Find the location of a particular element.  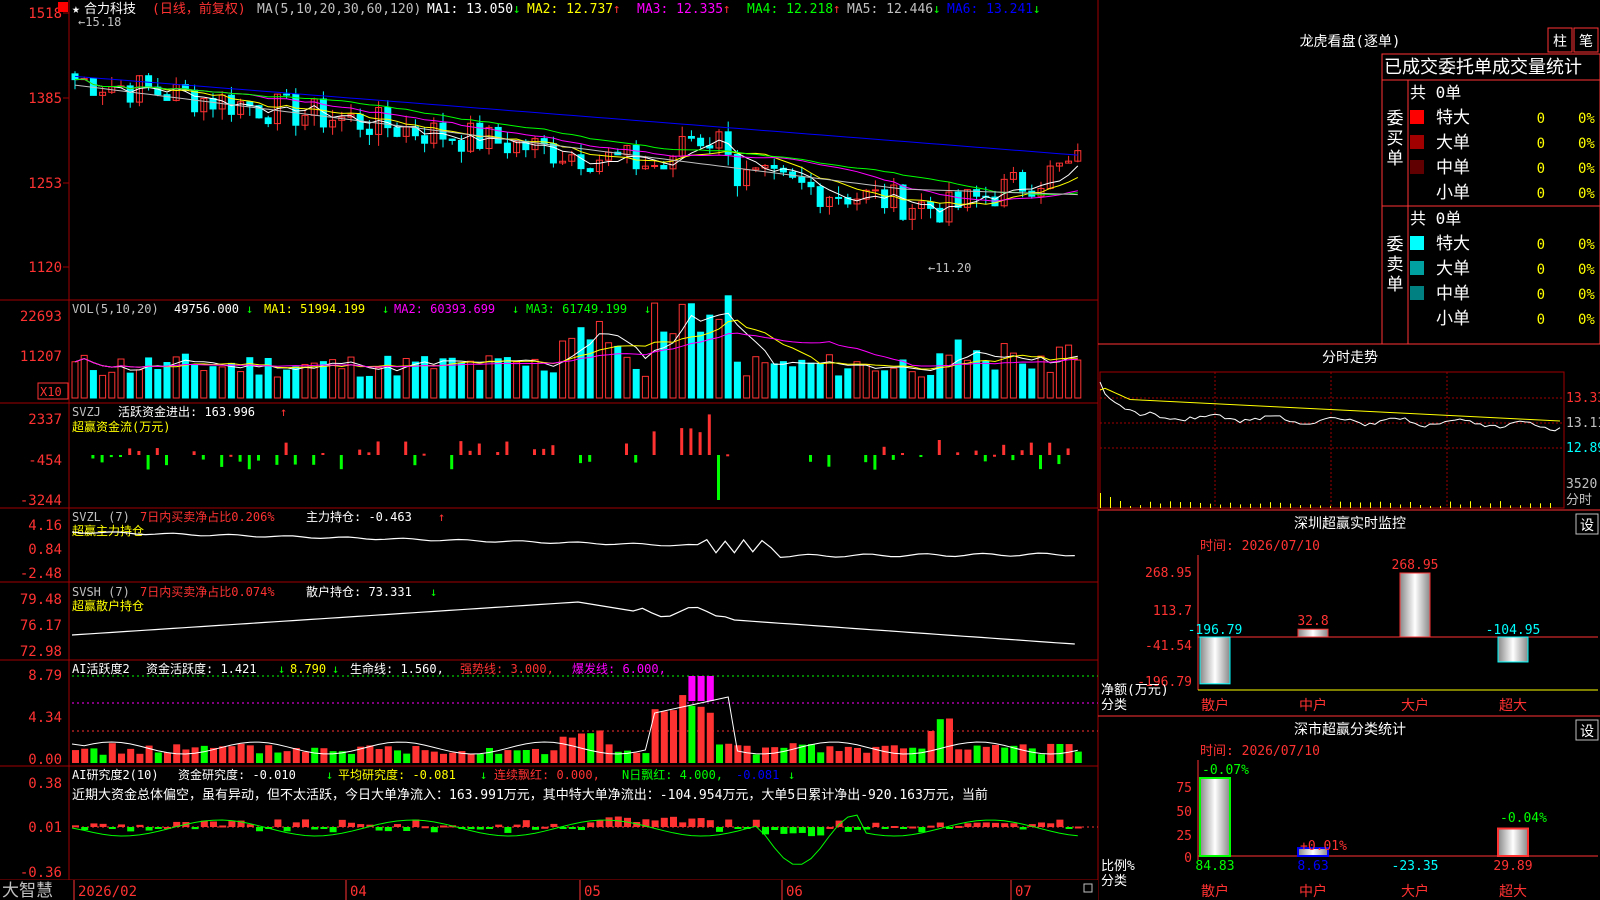

sell-row-qty: 0 is located at coordinates (1541, 245).